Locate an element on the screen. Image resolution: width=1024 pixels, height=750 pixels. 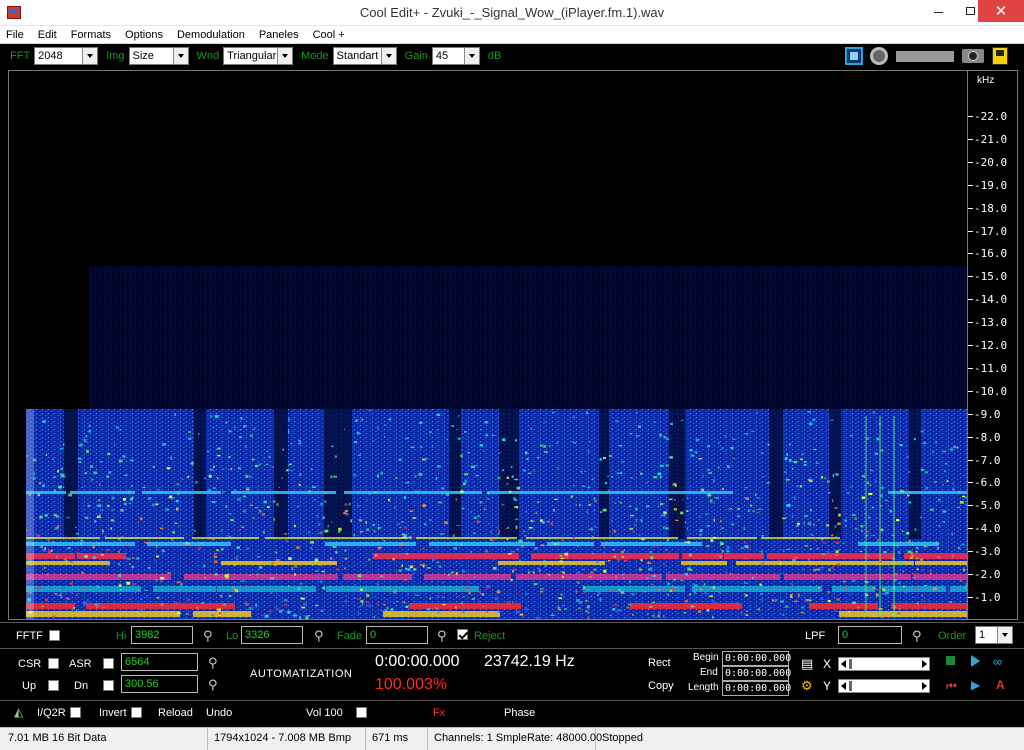
menu-file: File is located at coordinates (15, 35).